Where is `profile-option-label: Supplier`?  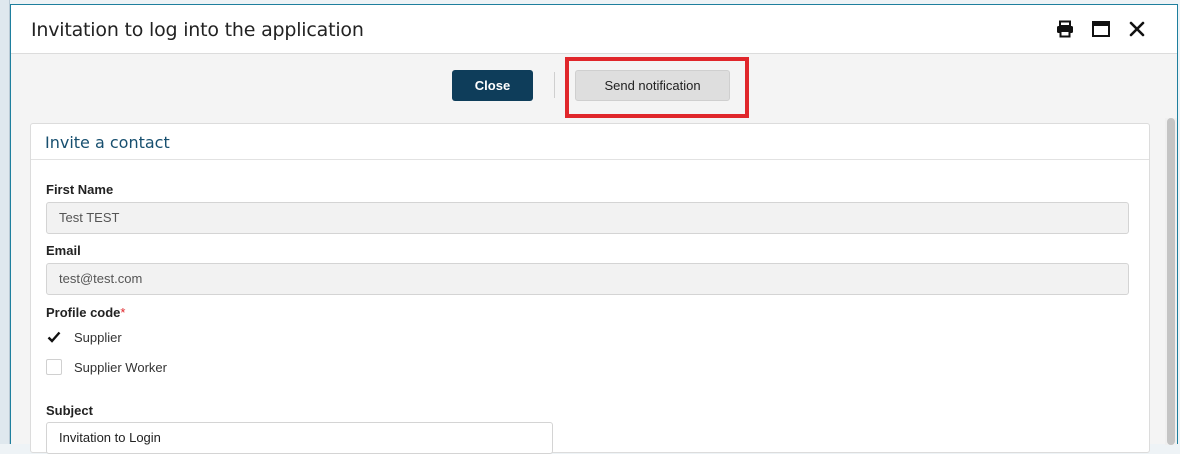 profile-option-label: Supplier is located at coordinates (98, 337).